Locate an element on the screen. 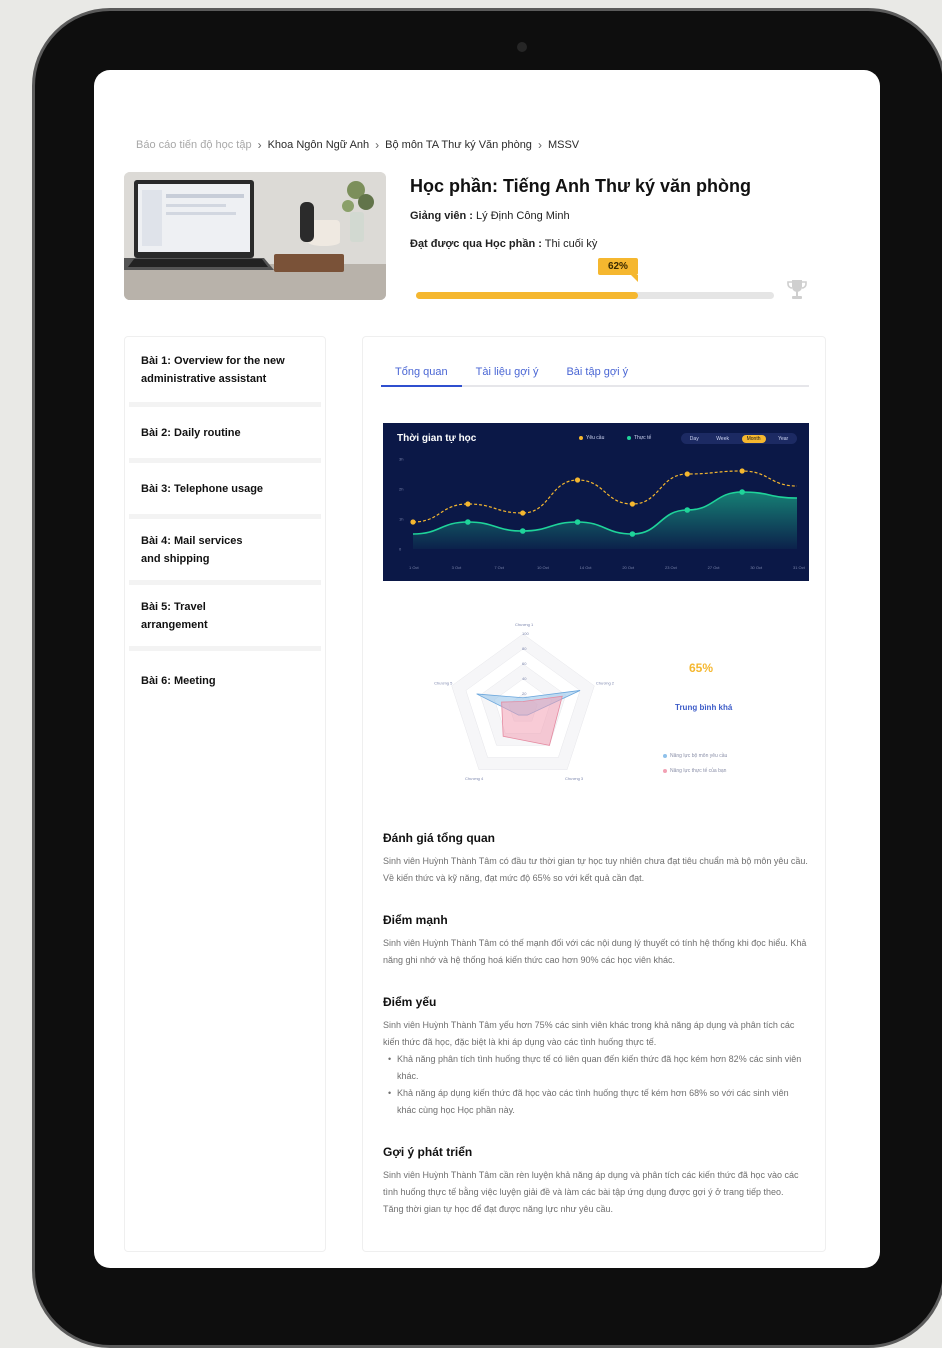  lesson-item-6: Bài 6: Meeting is located at coordinates (225, 681).